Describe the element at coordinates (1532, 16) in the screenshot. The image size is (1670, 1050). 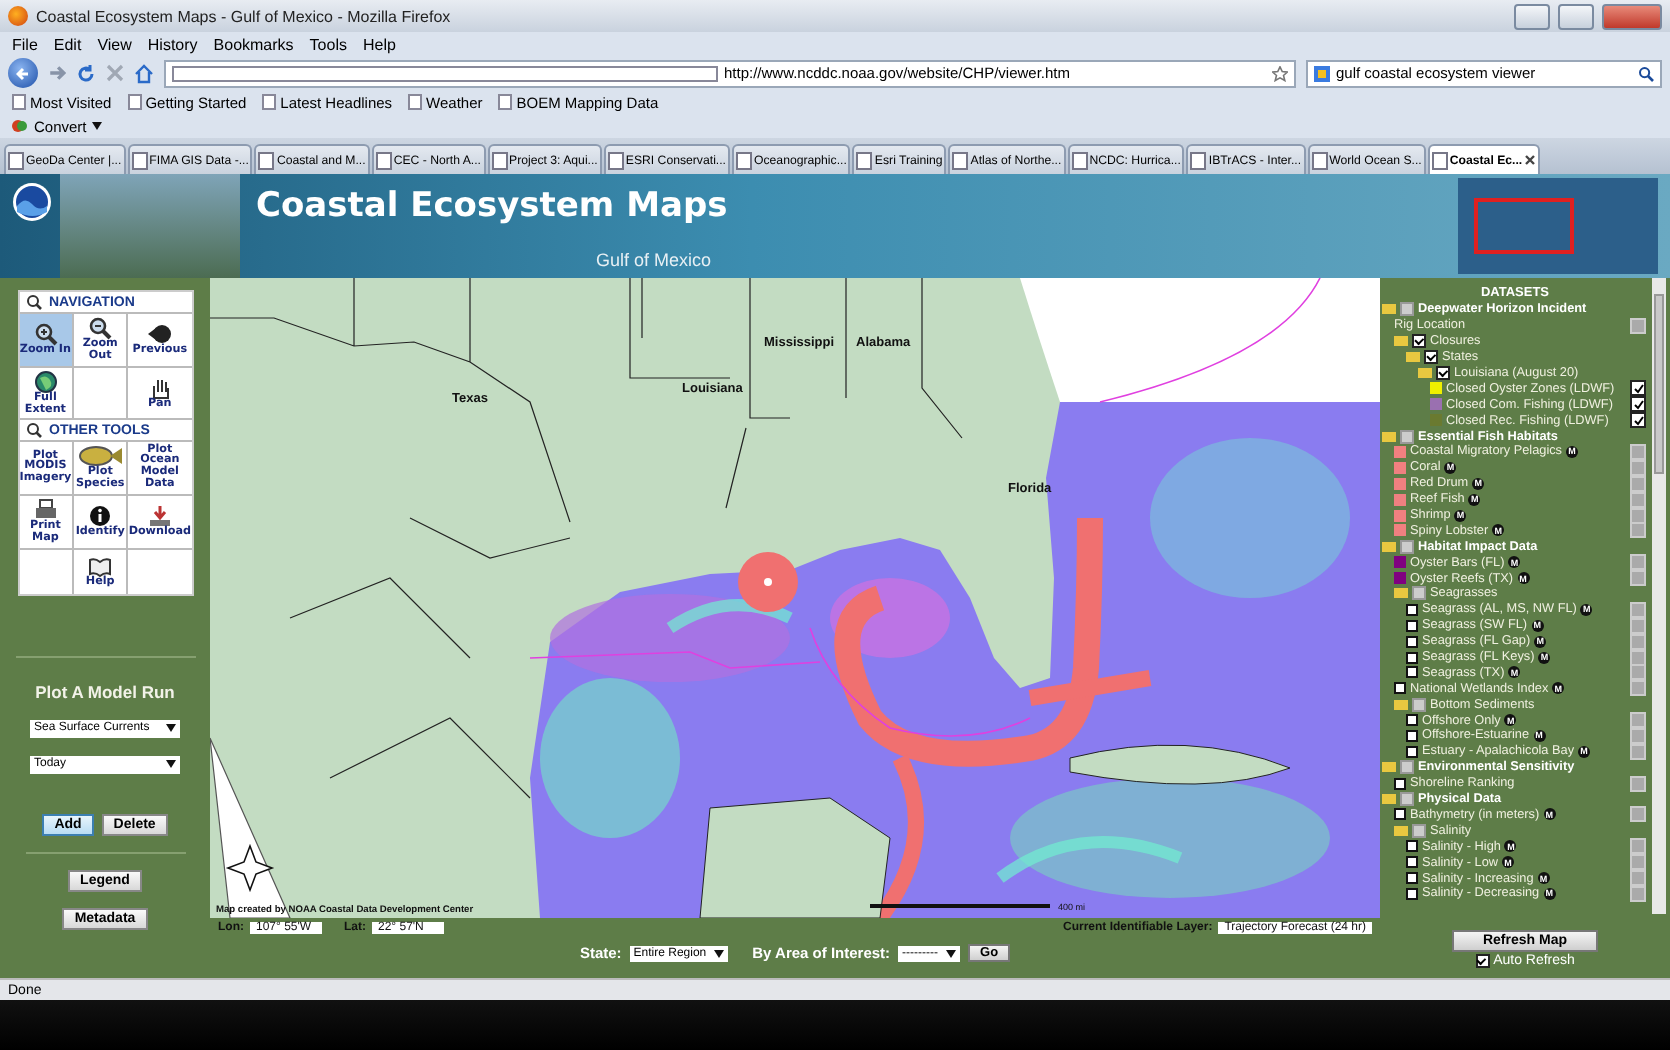
I see `minimize-button` at that location.